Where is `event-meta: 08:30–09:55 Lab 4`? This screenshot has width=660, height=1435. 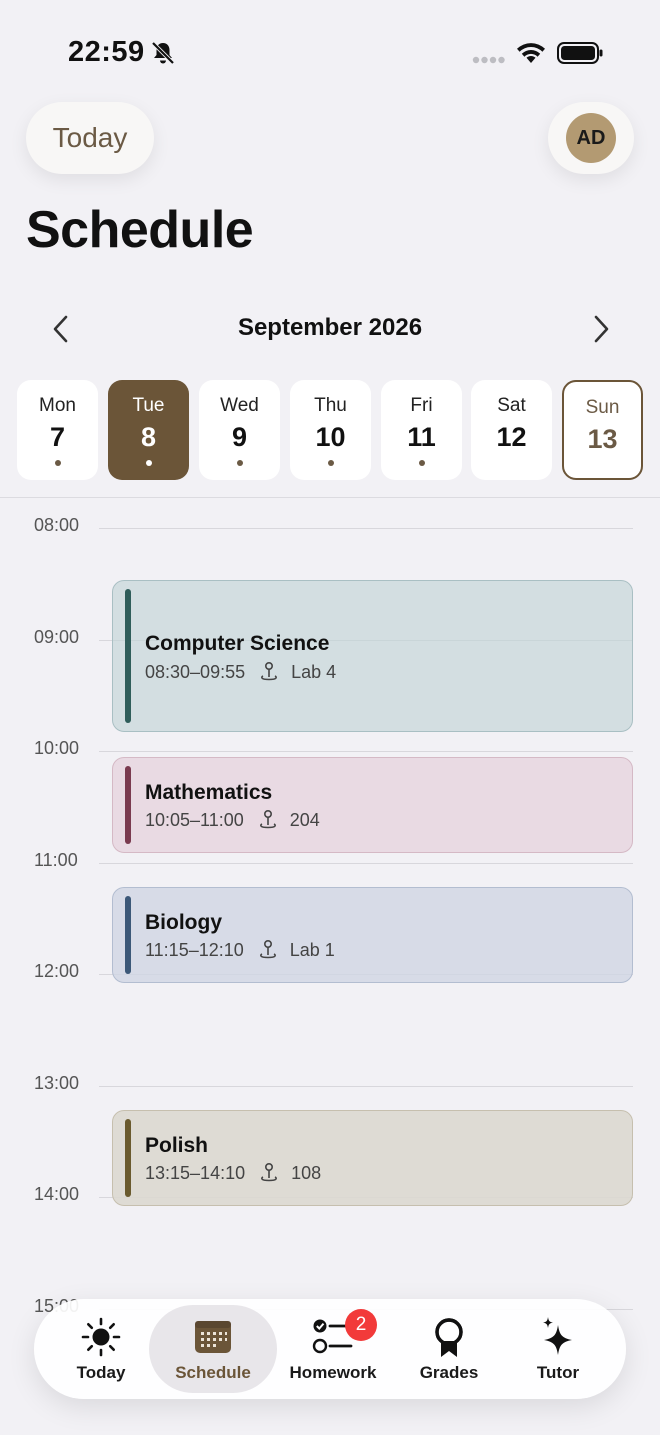 event-meta: 08:30–09:55 Lab 4 is located at coordinates (240, 672).